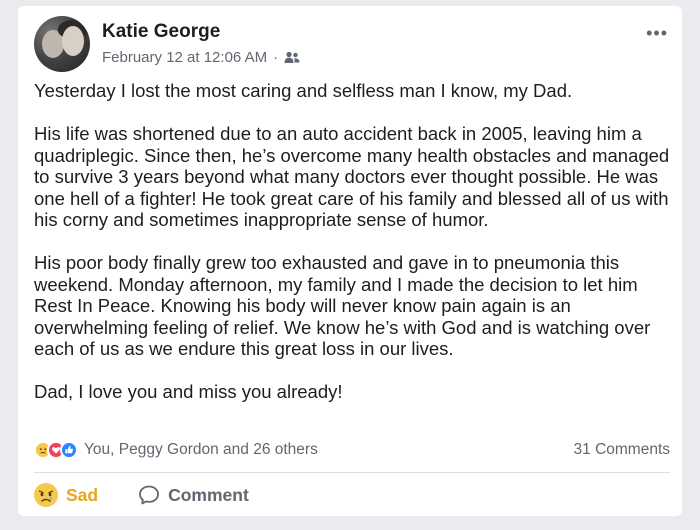 Image resolution: width=700 pixels, height=530 pixels. I want to click on action-bar: Sad Comment, so click(141, 495).